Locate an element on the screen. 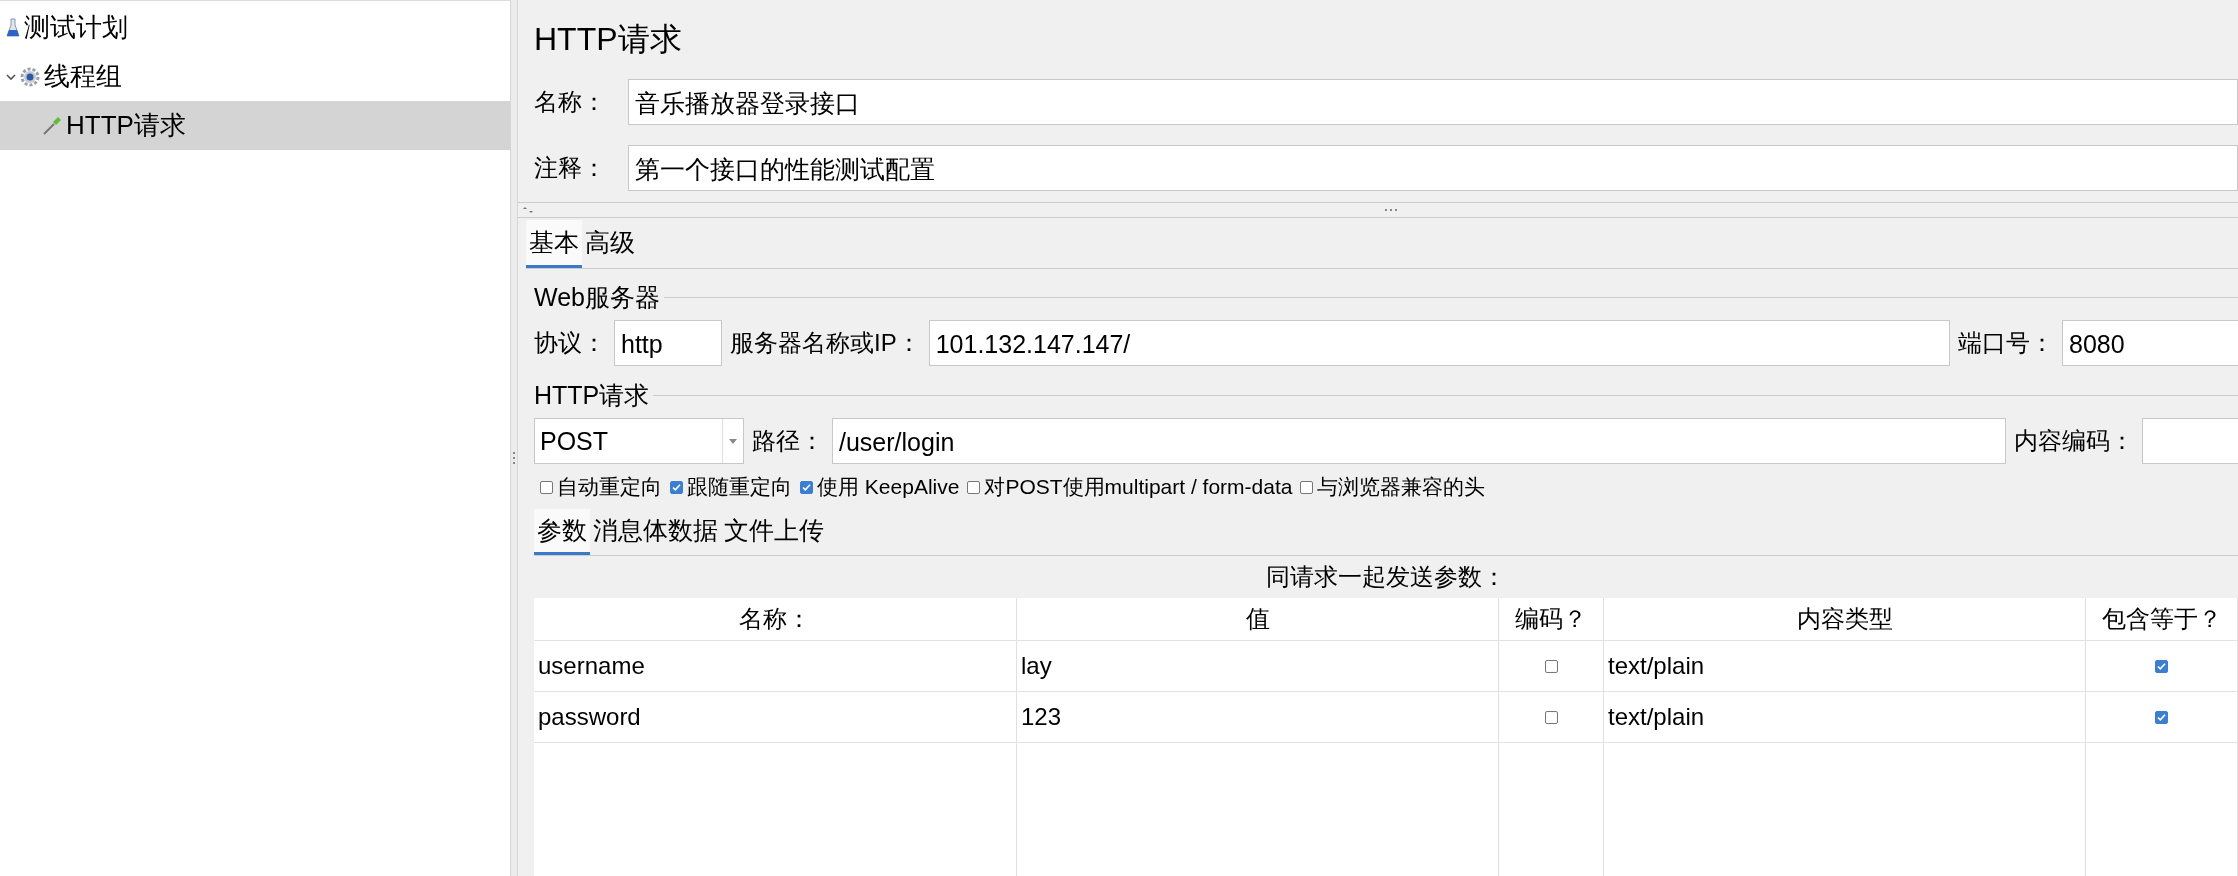  column-header: 包含等于？ is located at coordinates (2162, 619).